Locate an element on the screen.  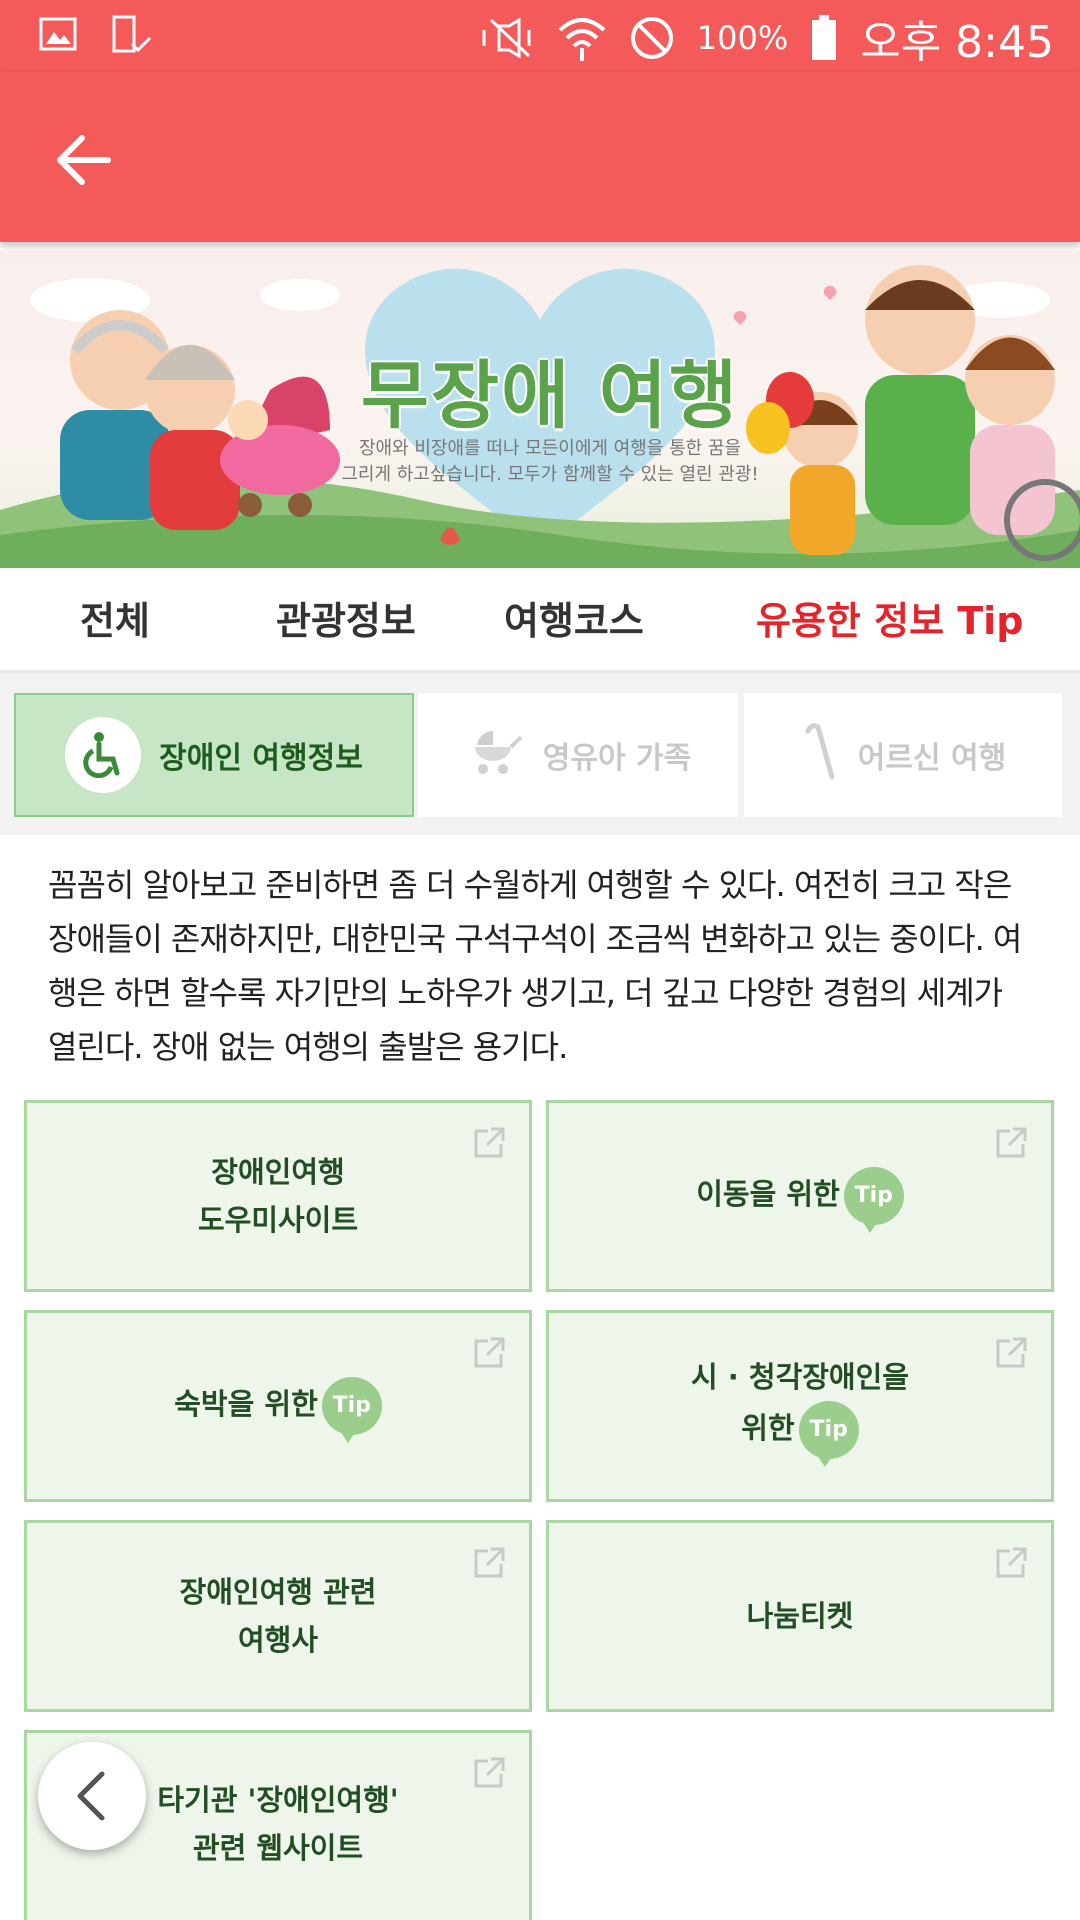
traveler-type-selector: 장애인 여행정보 영유아 가족 어르신 여행 is located at coordinates (540, 754).